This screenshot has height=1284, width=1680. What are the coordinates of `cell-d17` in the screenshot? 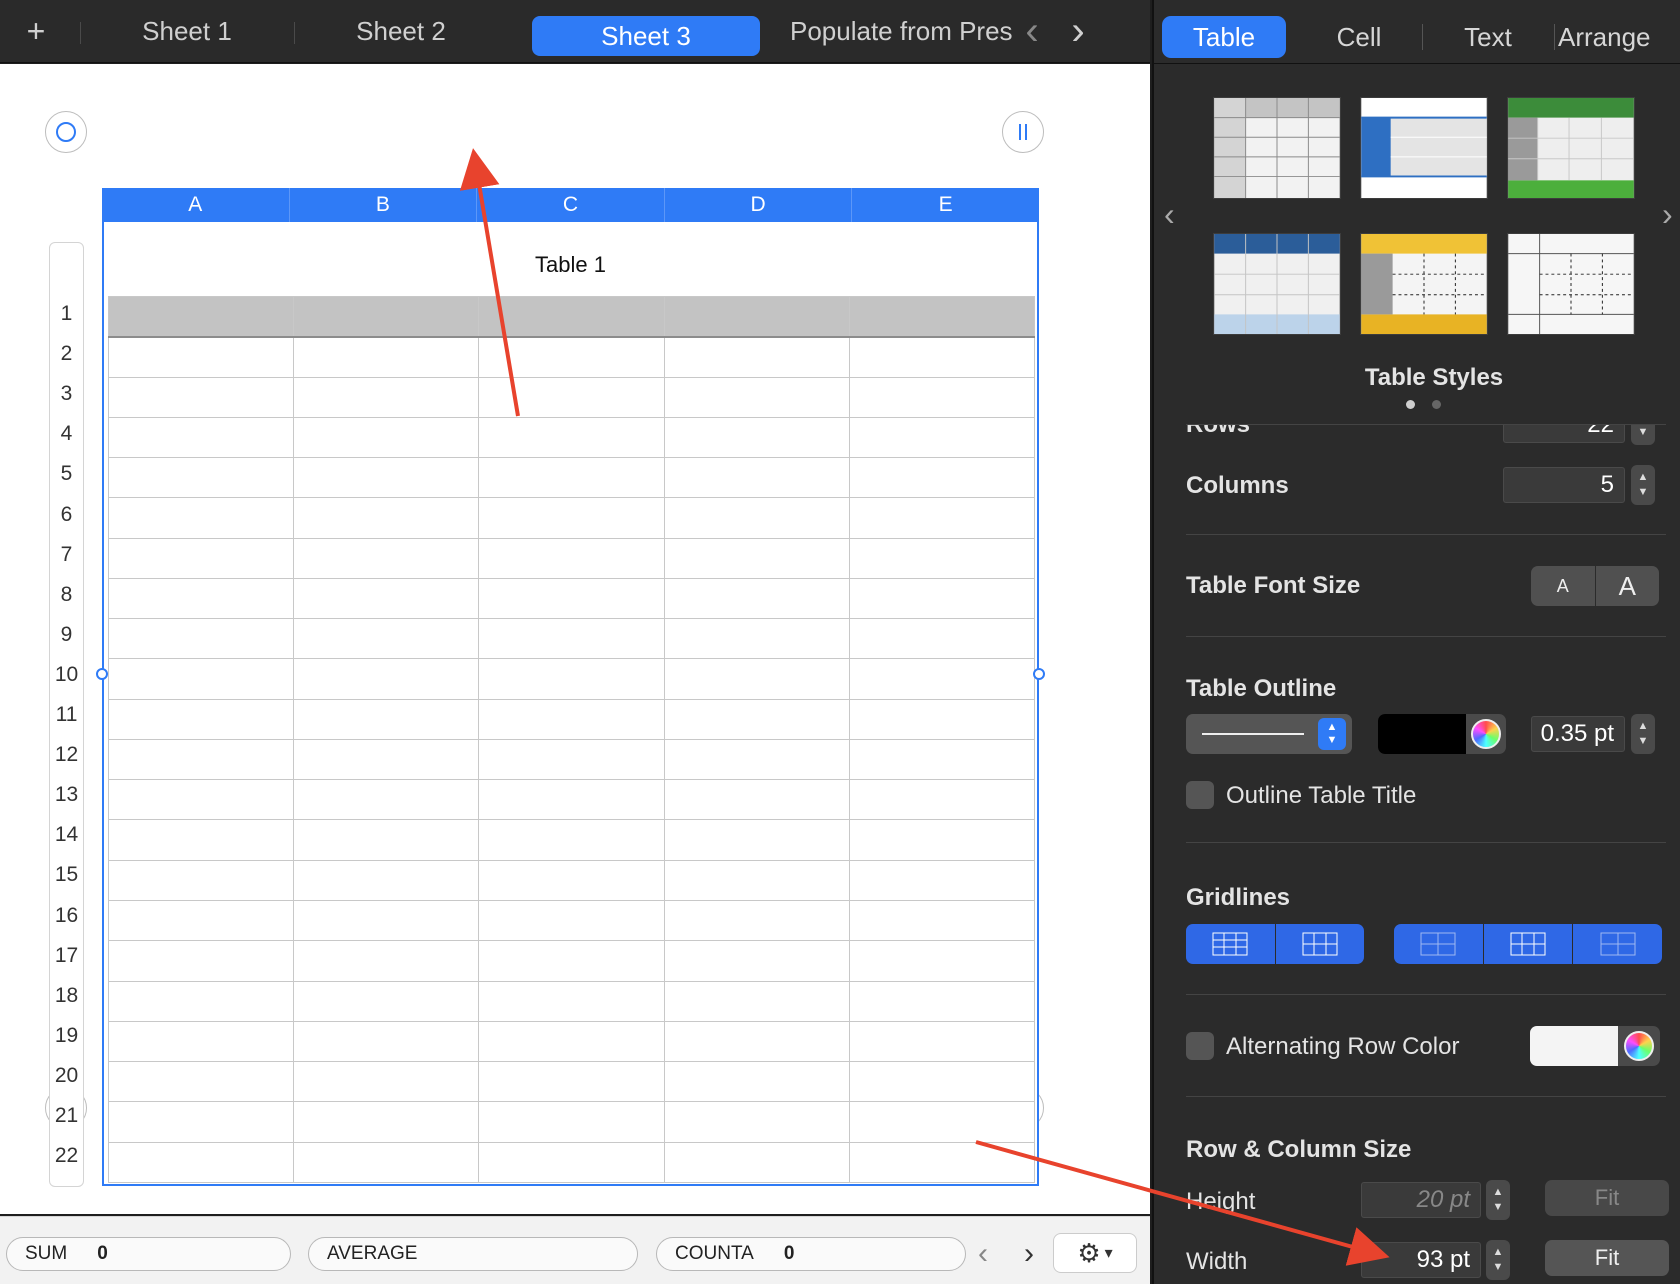 It's located at (756, 961).